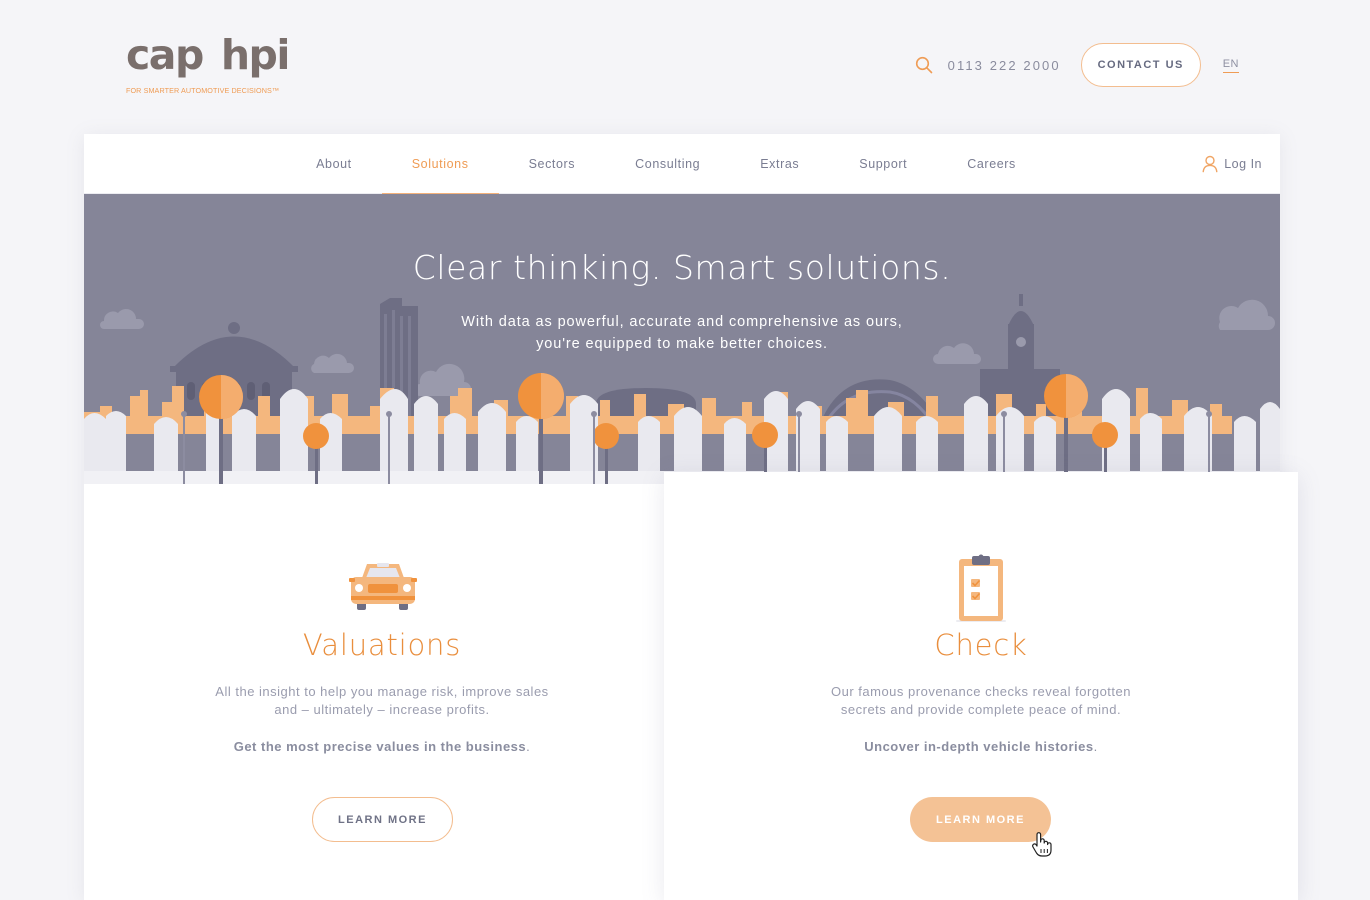 This screenshot has width=1370, height=900. What do you see at coordinates (779, 164) in the screenshot?
I see `nav-item-extras: Extras` at bounding box center [779, 164].